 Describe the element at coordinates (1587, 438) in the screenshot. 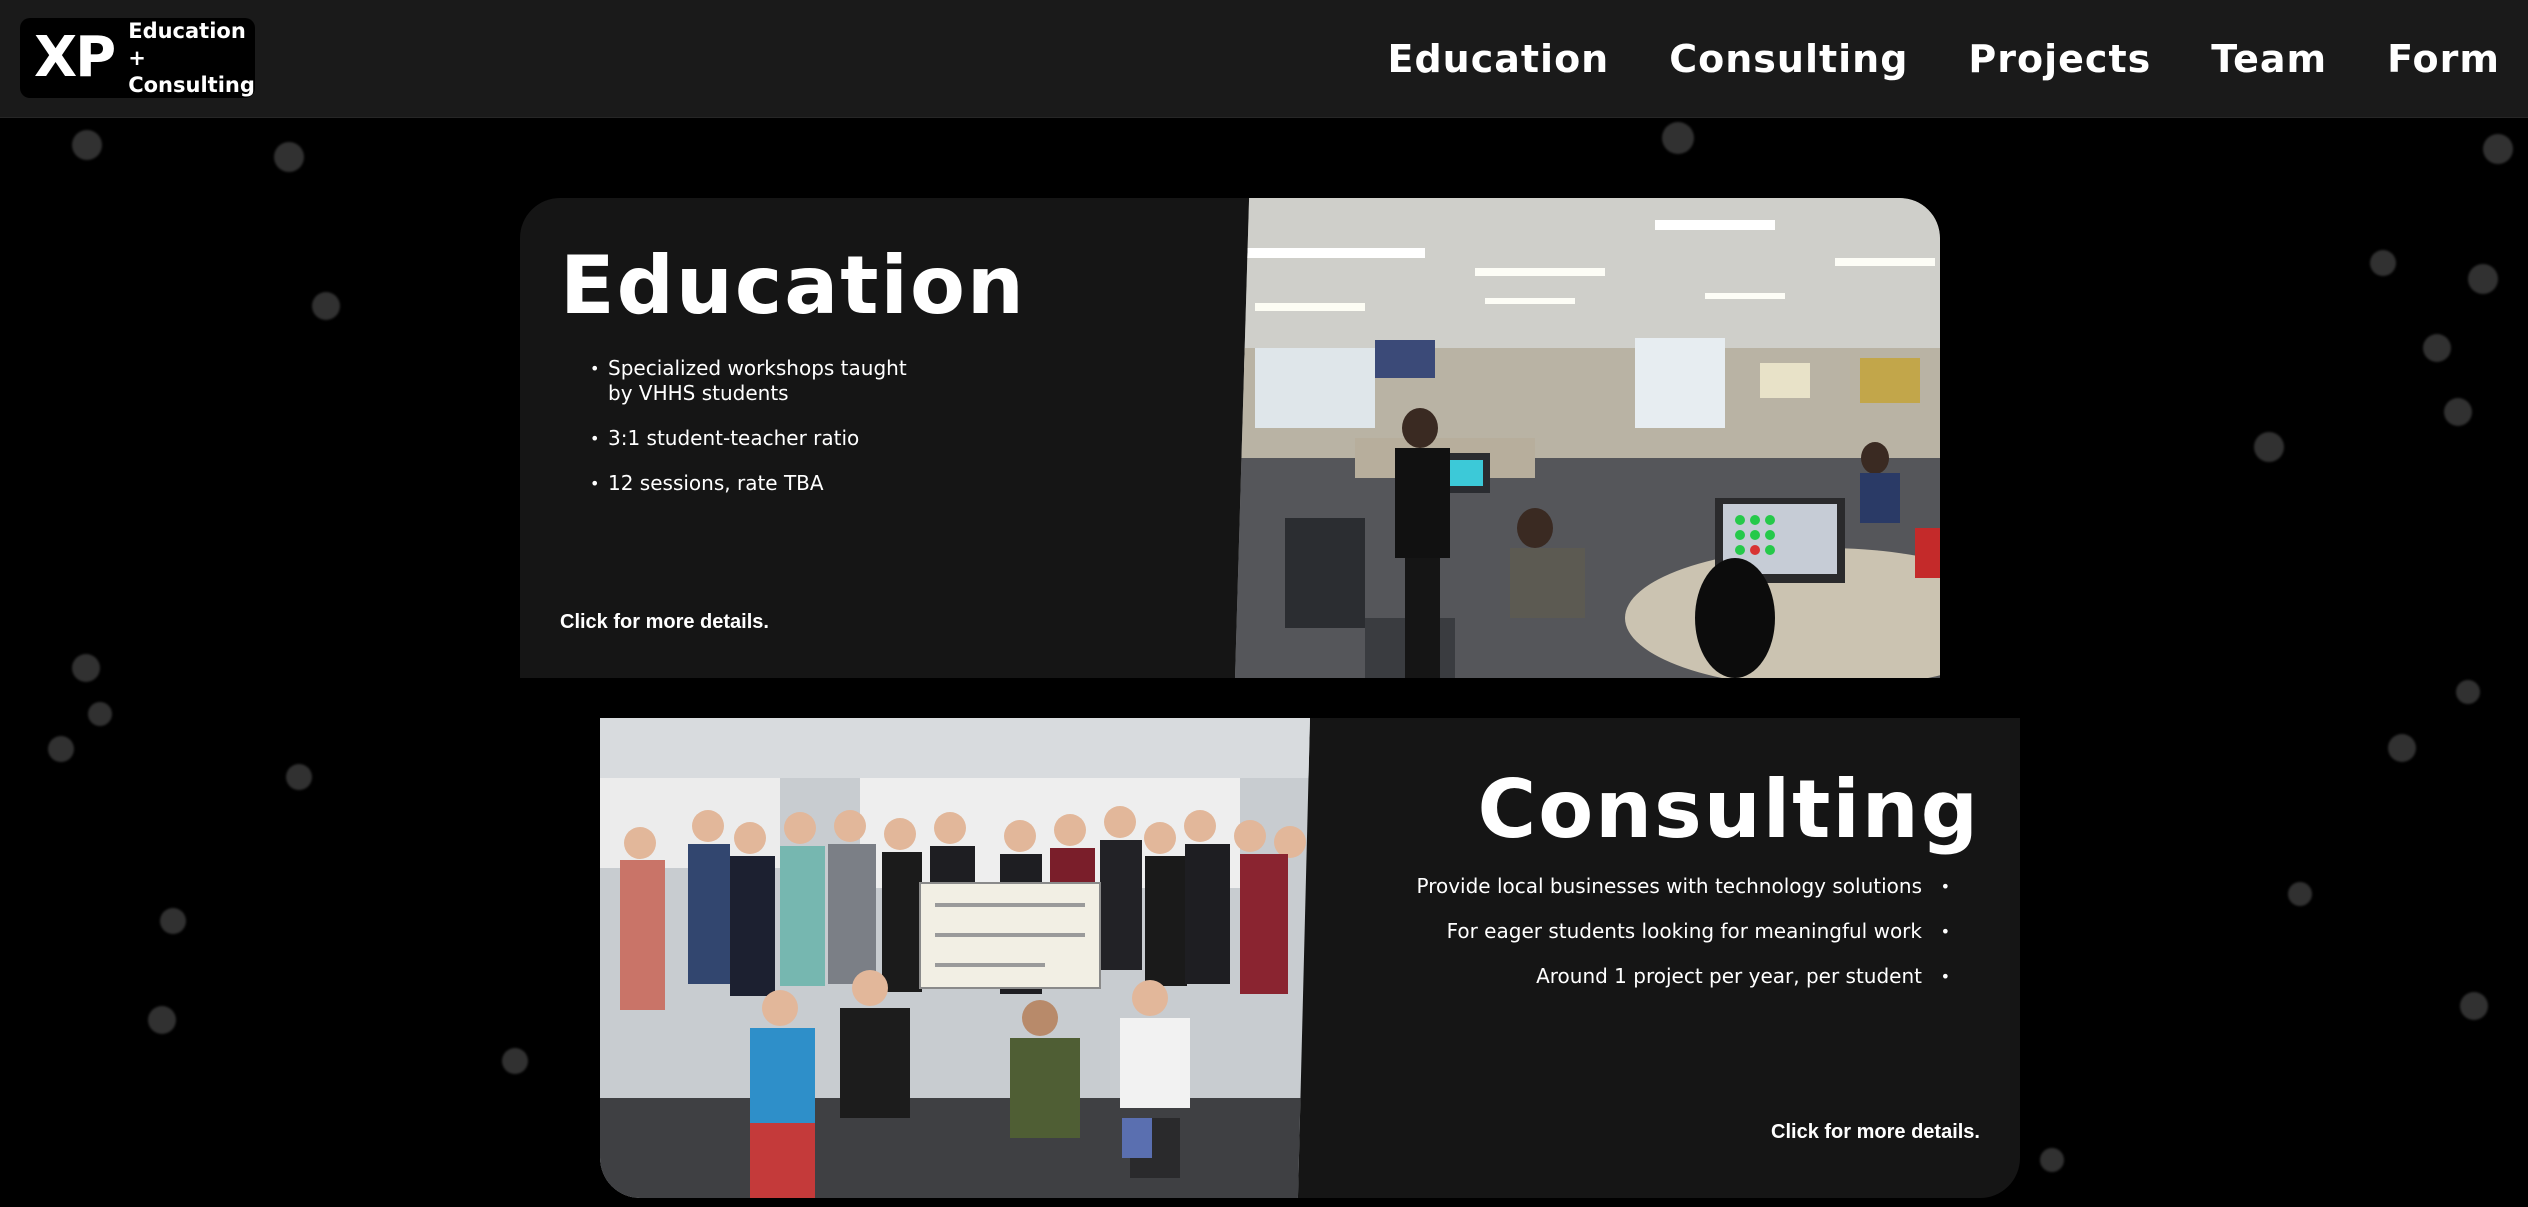

I see `classroom-photo` at that location.